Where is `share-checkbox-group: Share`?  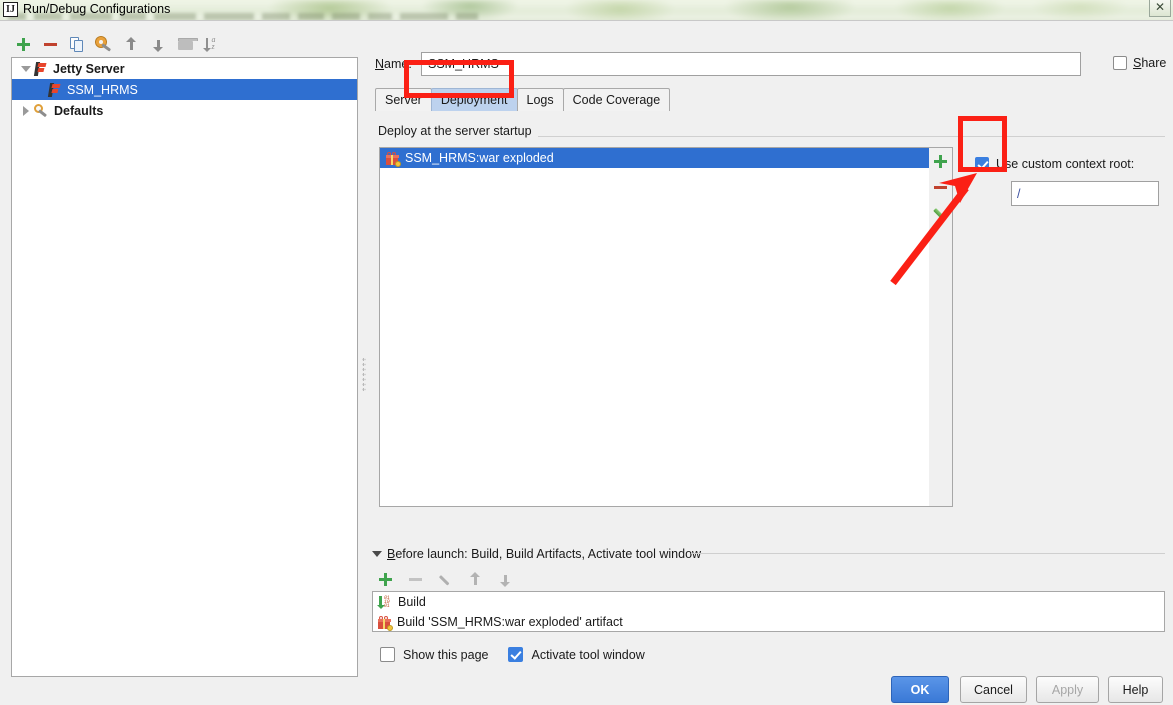
share-checkbox-group: Share is located at coordinates (1139, 63).